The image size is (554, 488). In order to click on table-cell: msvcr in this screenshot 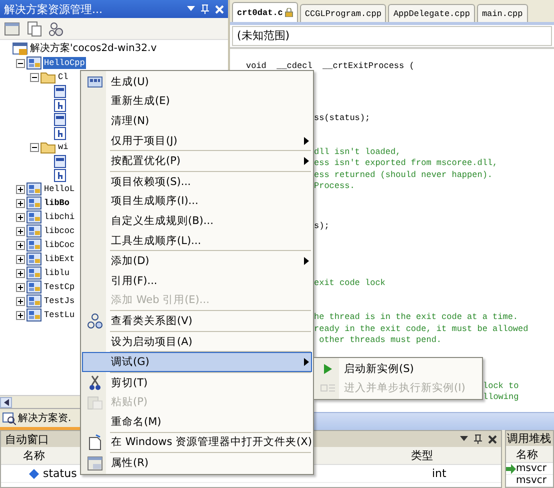, I will do `click(531, 468)`.